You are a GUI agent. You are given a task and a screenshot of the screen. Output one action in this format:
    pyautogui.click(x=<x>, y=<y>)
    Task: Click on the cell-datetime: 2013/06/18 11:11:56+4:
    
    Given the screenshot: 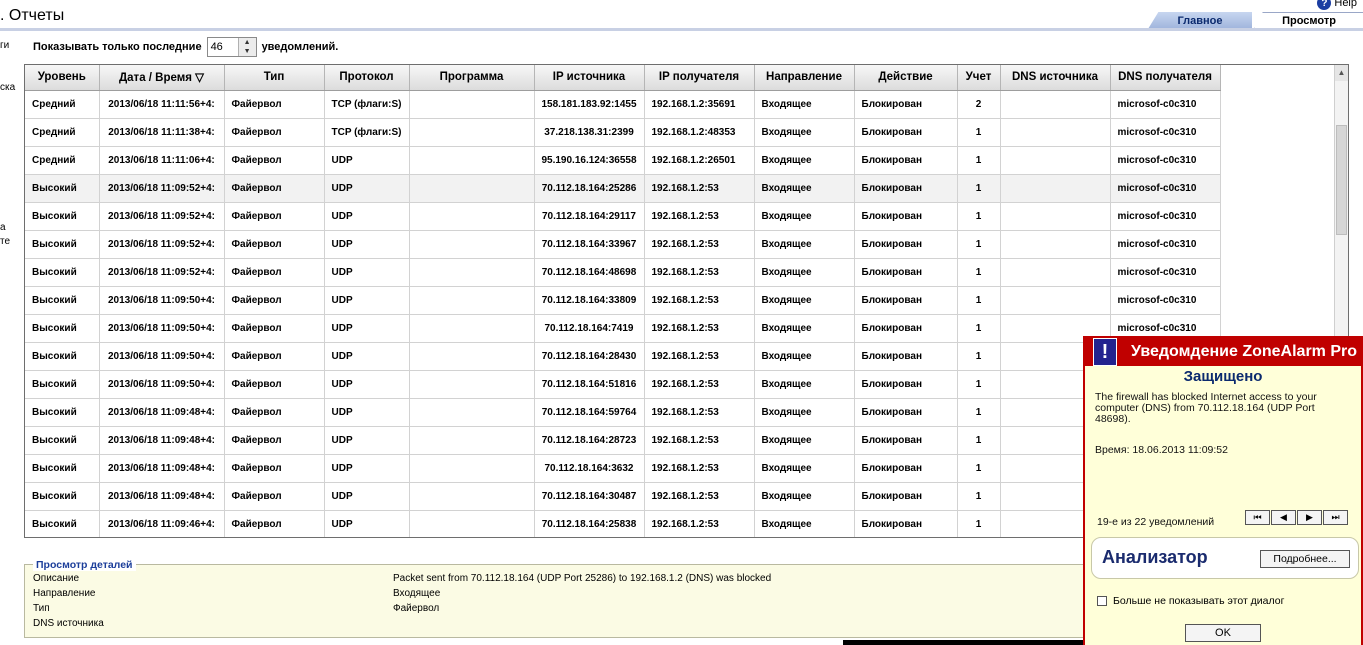 What is the action you would take?
    pyautogui.click(x=162, y=104)
    